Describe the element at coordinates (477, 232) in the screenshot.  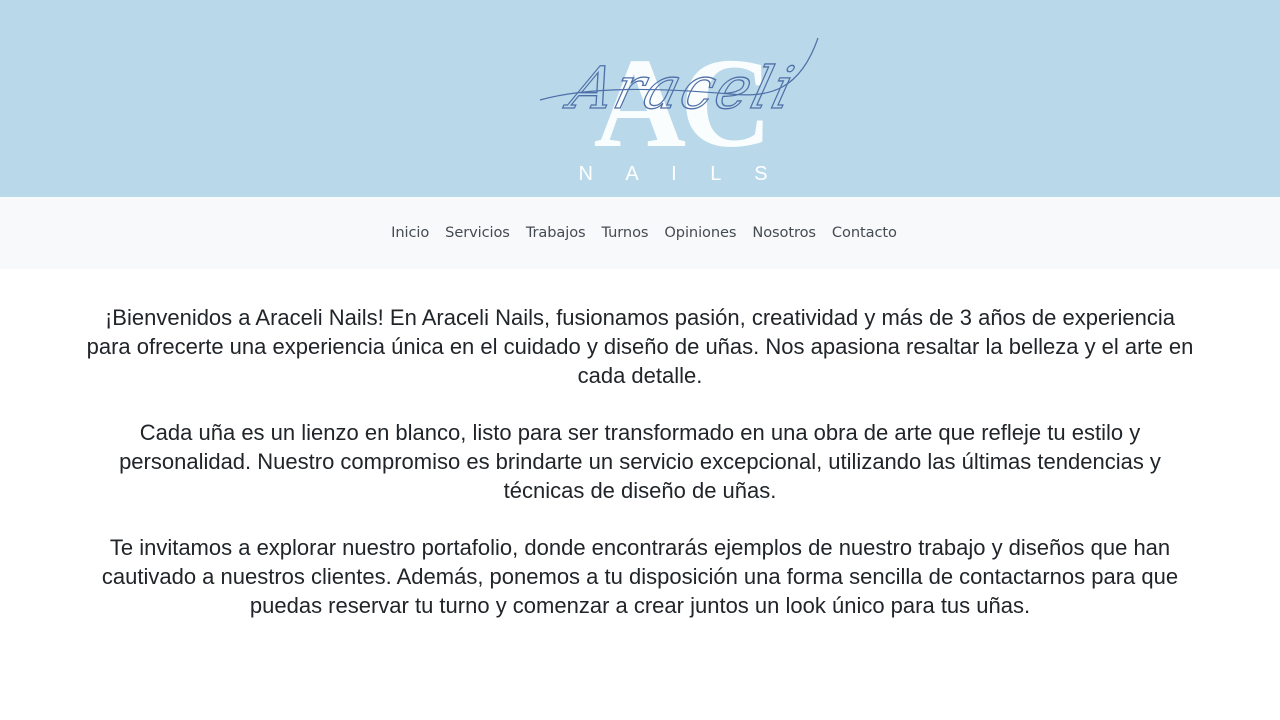
I see `nav-link-servicios: Servicios` at that location.